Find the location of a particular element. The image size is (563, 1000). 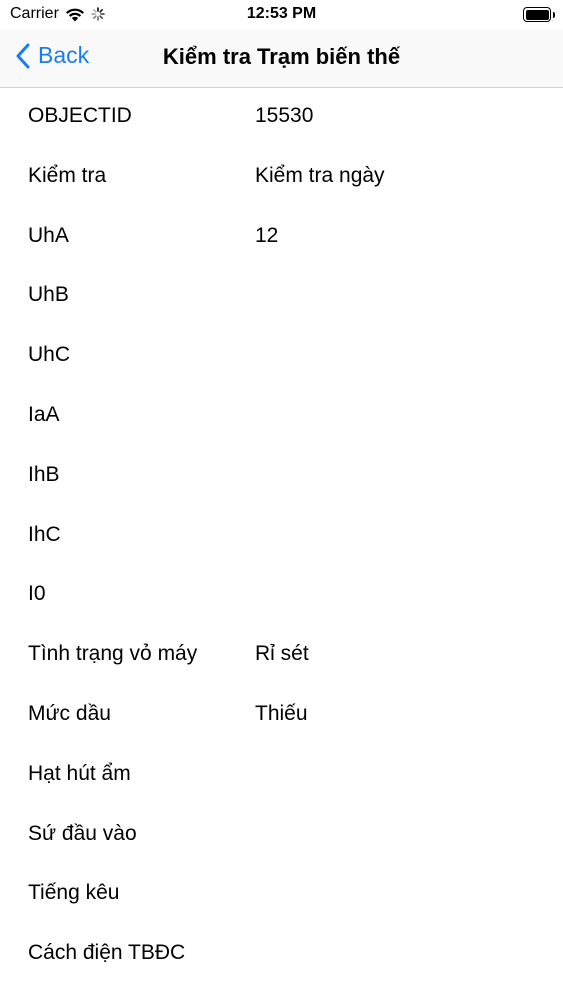

detail-row-uhc: UhC is located at coordinates (281, 357).